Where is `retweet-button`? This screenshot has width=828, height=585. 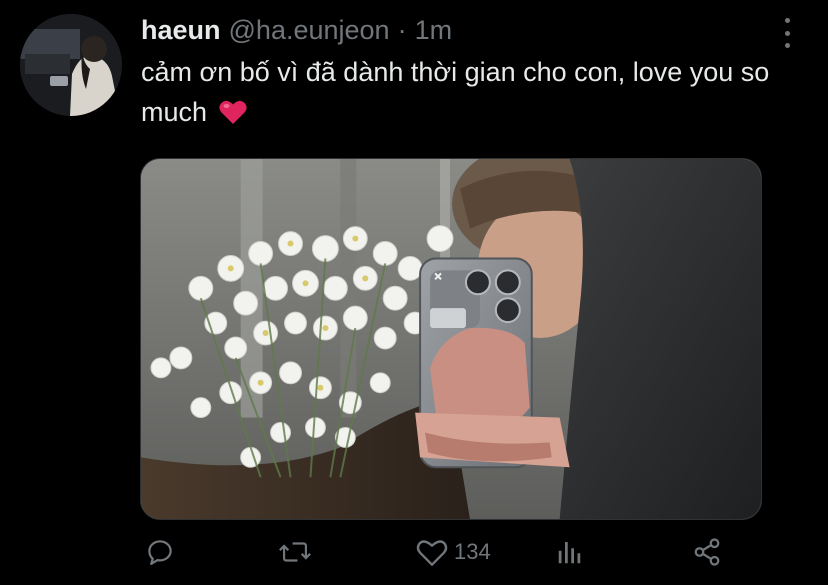
retweet-button is located at coordinates (295, 552).